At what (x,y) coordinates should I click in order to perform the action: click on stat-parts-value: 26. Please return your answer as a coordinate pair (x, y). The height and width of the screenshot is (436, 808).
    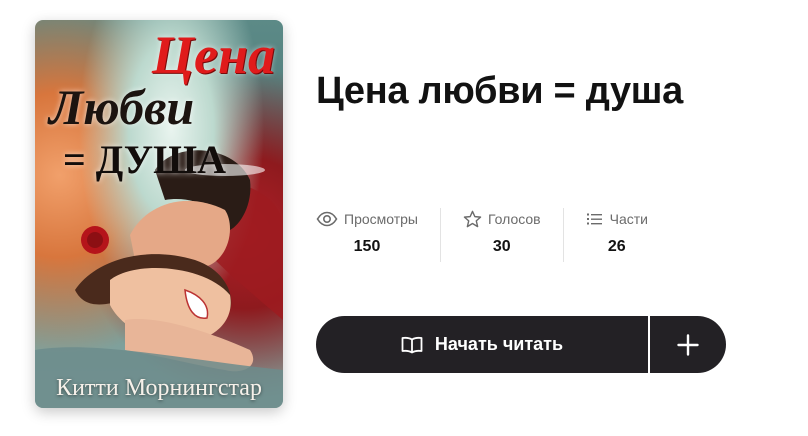
    Looking at the image, I should click on (616, 246).